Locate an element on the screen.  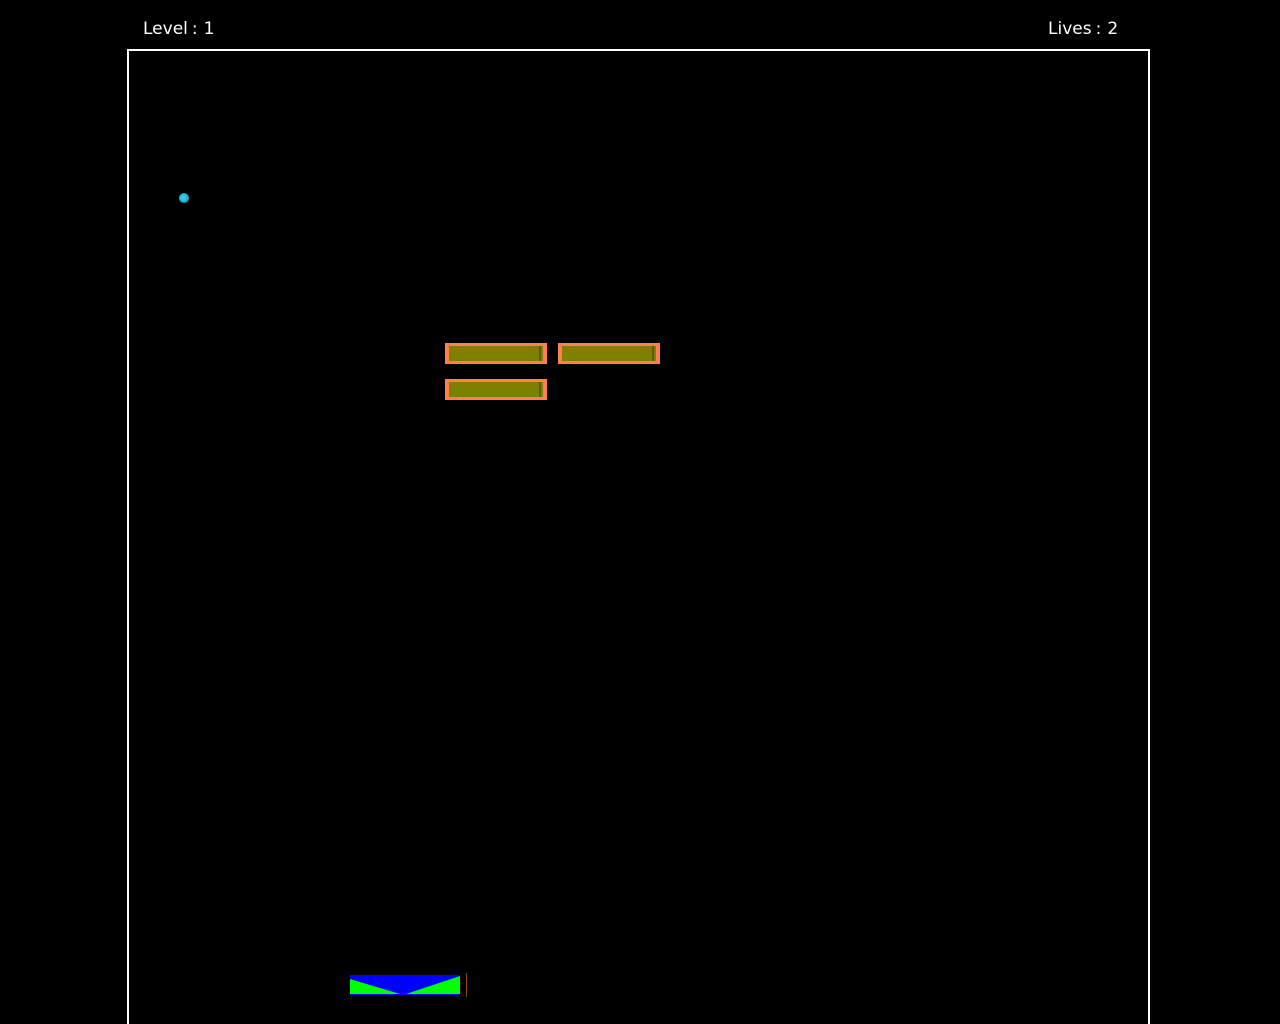
level-indicator: Level:1 is located at coordinates (178, 29).